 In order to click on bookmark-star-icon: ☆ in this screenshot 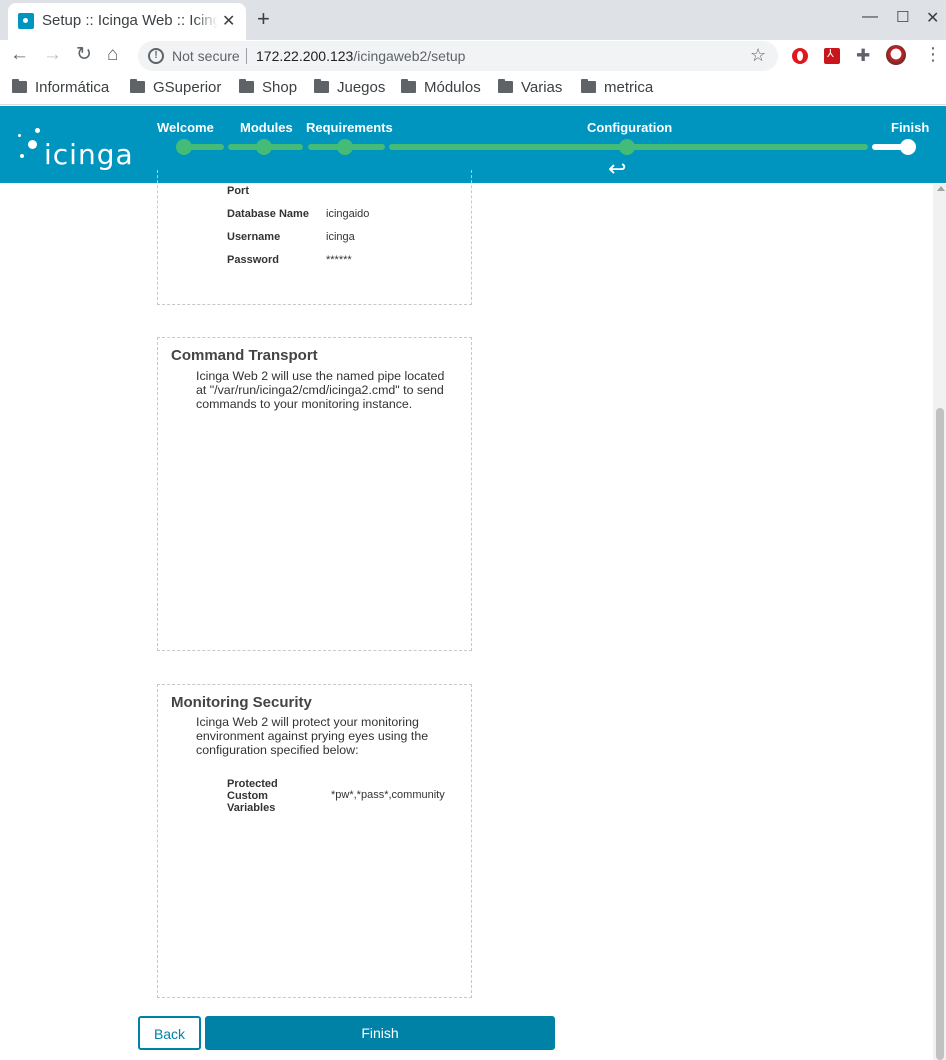, I will do `click(758, 55)`.